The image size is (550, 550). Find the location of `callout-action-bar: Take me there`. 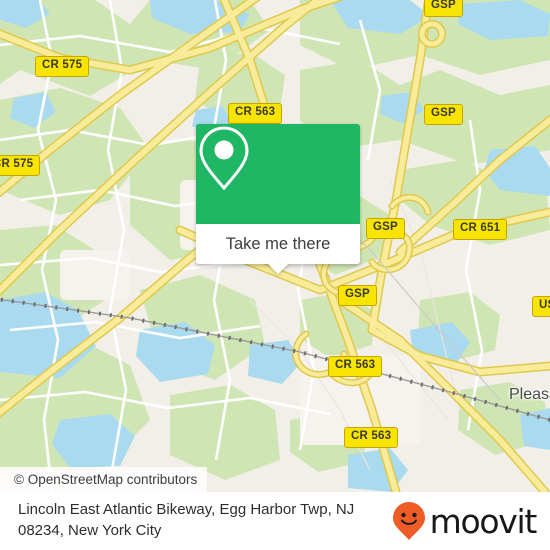

callout-action-bar: Take me there is located at coordinates (278, 249).